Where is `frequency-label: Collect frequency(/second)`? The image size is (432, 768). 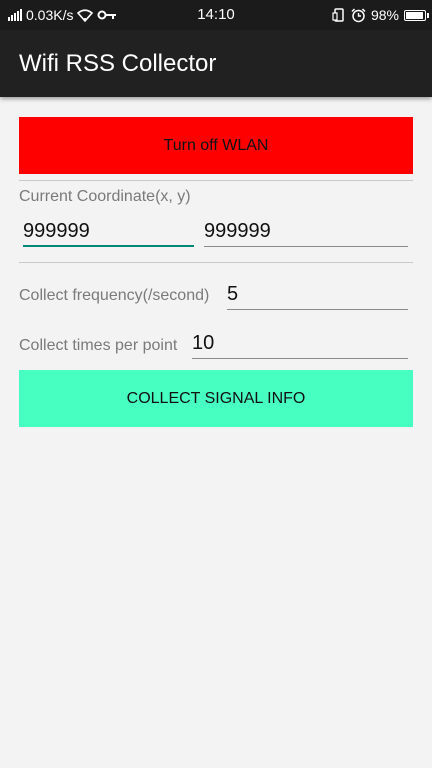
frequency-label: Collect frequency(/second) is located at coordinates (114, 295).